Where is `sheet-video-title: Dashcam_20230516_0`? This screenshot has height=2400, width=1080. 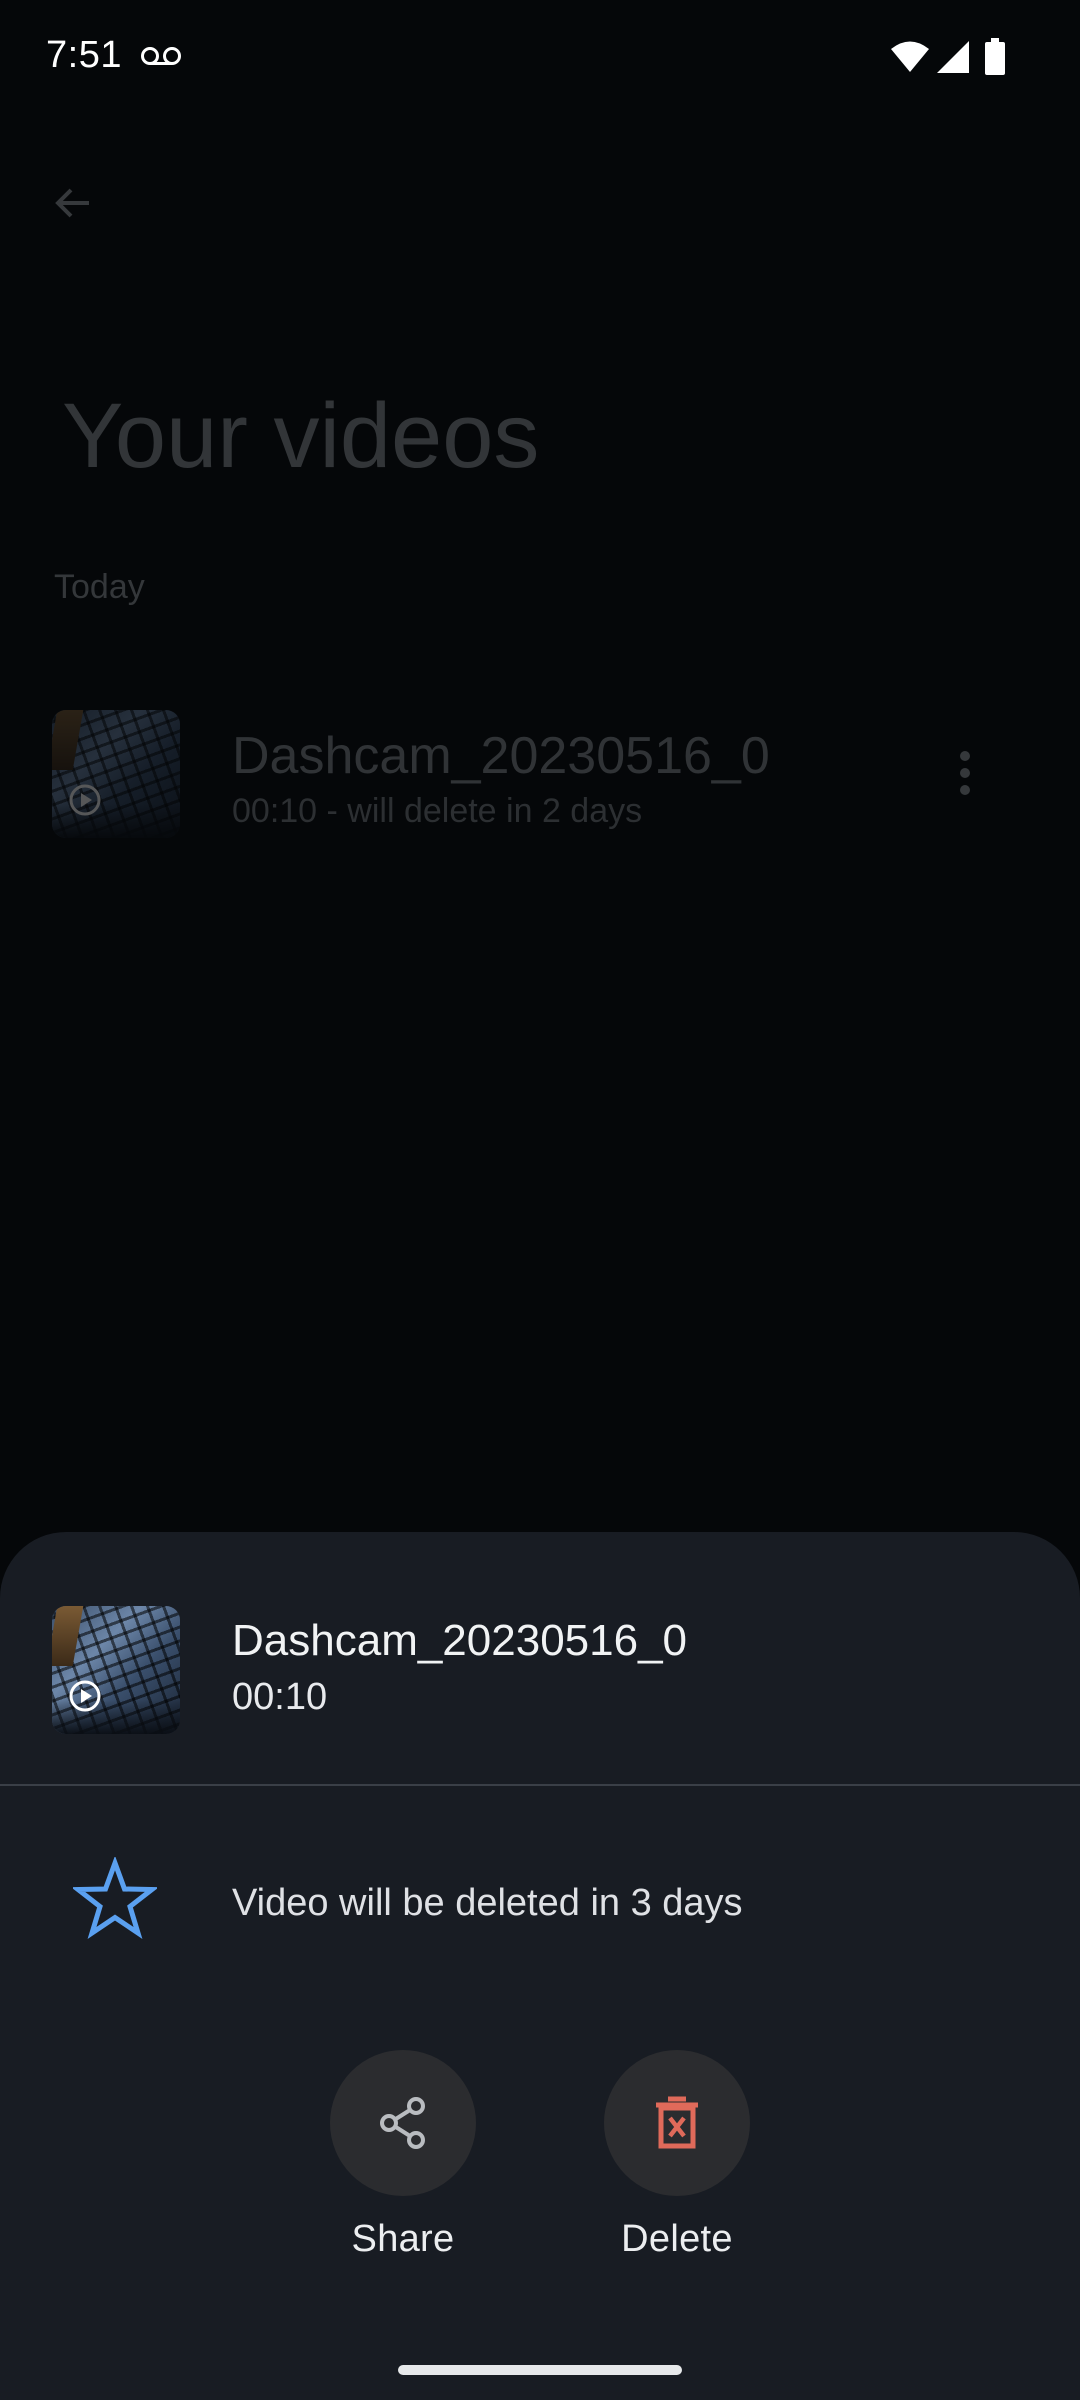 sheet-video-title: Dashcam_20230516_0 is located at coordinates (460, 1640).